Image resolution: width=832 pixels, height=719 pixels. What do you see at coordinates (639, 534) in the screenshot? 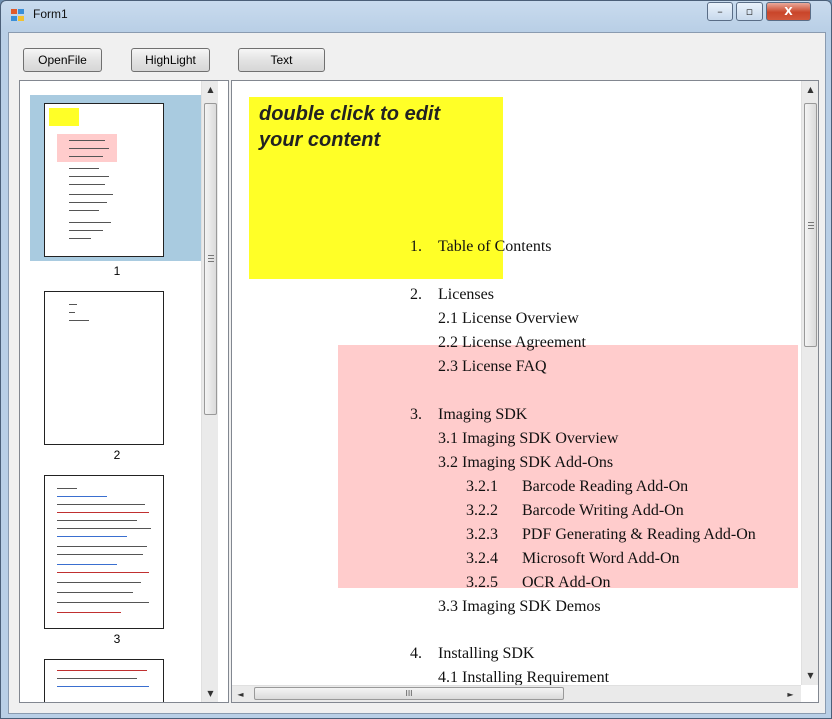
I see `toc-text: PDF Generating & Reading Add-On` at bounding box center [639, 534].